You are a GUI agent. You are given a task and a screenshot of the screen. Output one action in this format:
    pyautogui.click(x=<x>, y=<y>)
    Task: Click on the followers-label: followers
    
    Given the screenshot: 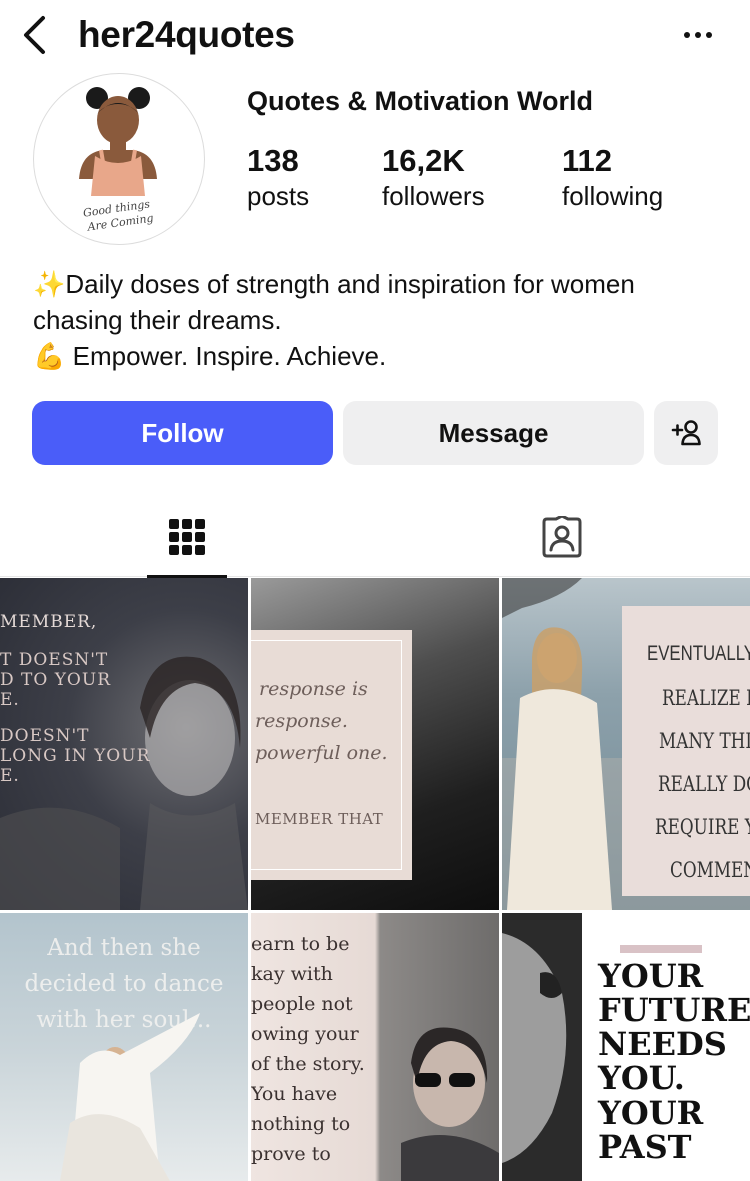 What is the action you would take?
    pyautogui.click(x=433, y=196)
    